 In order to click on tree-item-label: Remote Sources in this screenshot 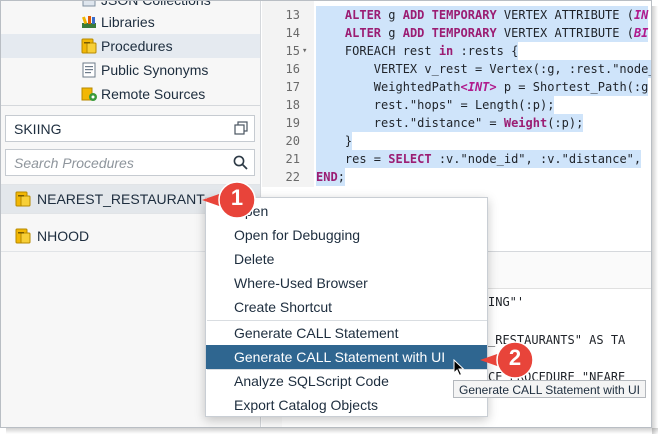, I will do `click(153, 94)`.